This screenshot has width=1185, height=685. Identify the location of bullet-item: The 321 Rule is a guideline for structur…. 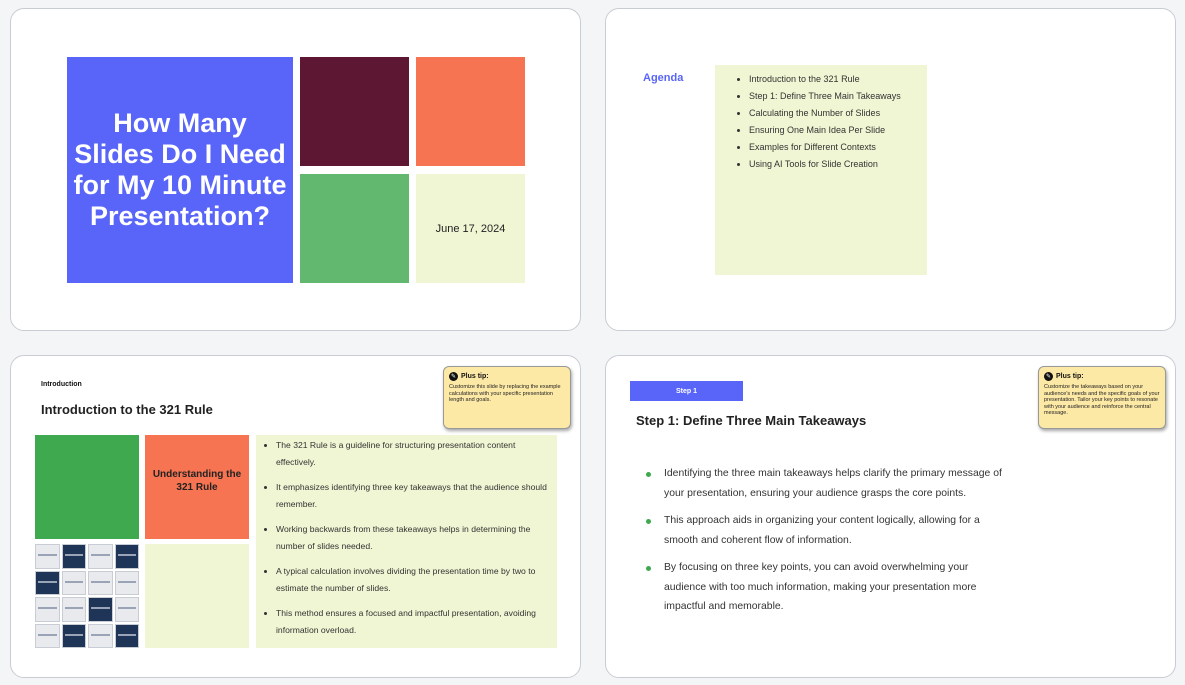
(412, 454).